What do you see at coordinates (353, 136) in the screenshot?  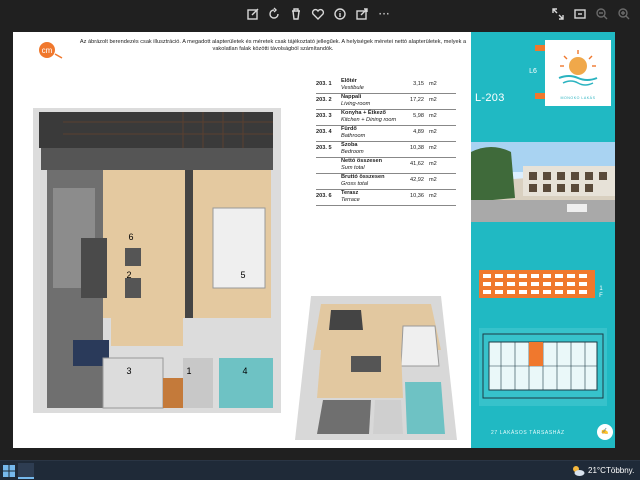 I see `room-english-name: Bathroom` at bounding box center [353, 136].